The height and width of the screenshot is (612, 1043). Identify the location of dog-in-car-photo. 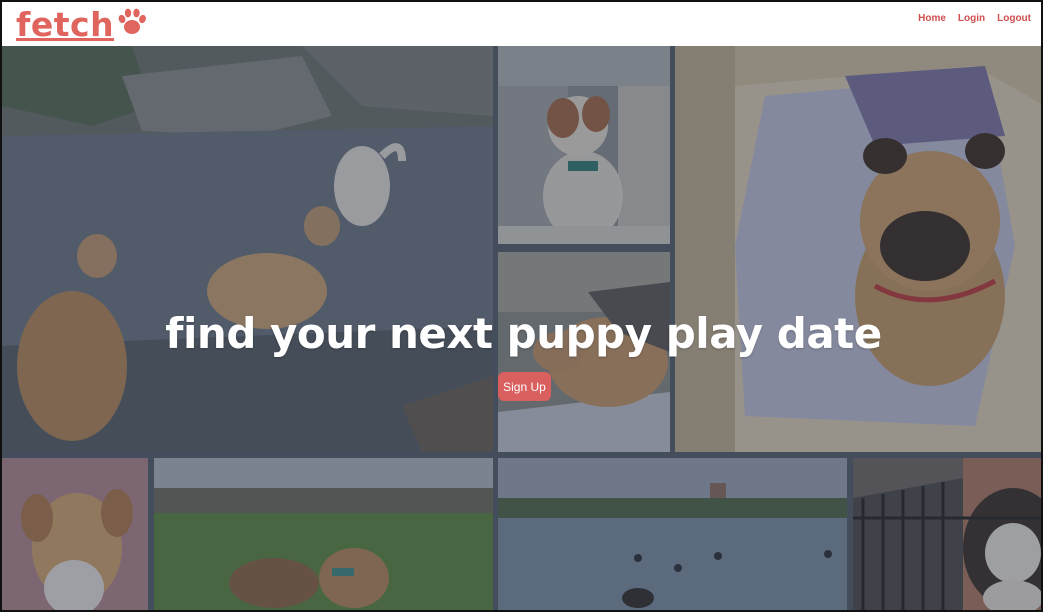
(584, 145).